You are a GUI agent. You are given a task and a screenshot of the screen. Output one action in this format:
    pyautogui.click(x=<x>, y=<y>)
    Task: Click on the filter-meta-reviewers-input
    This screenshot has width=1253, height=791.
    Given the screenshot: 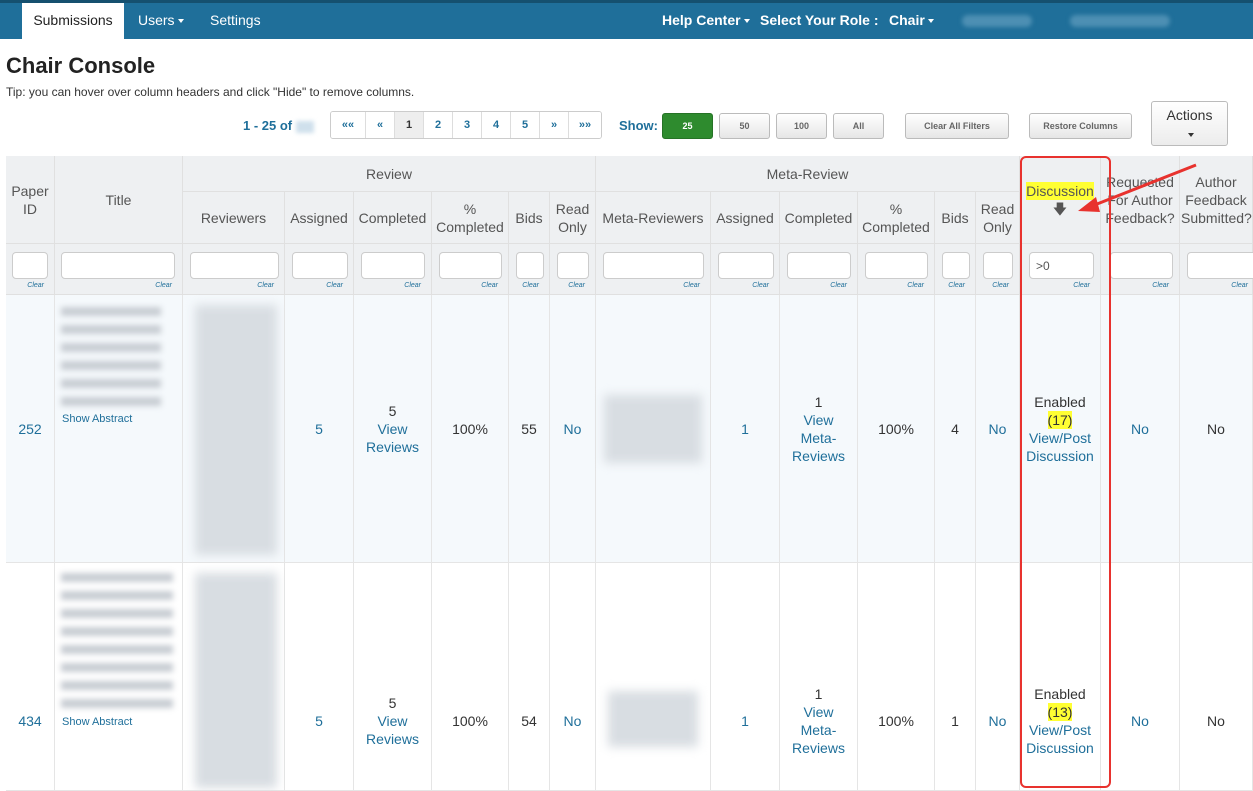 What is the action you would take?
    pyautogui.click(x=653, y=265)
    